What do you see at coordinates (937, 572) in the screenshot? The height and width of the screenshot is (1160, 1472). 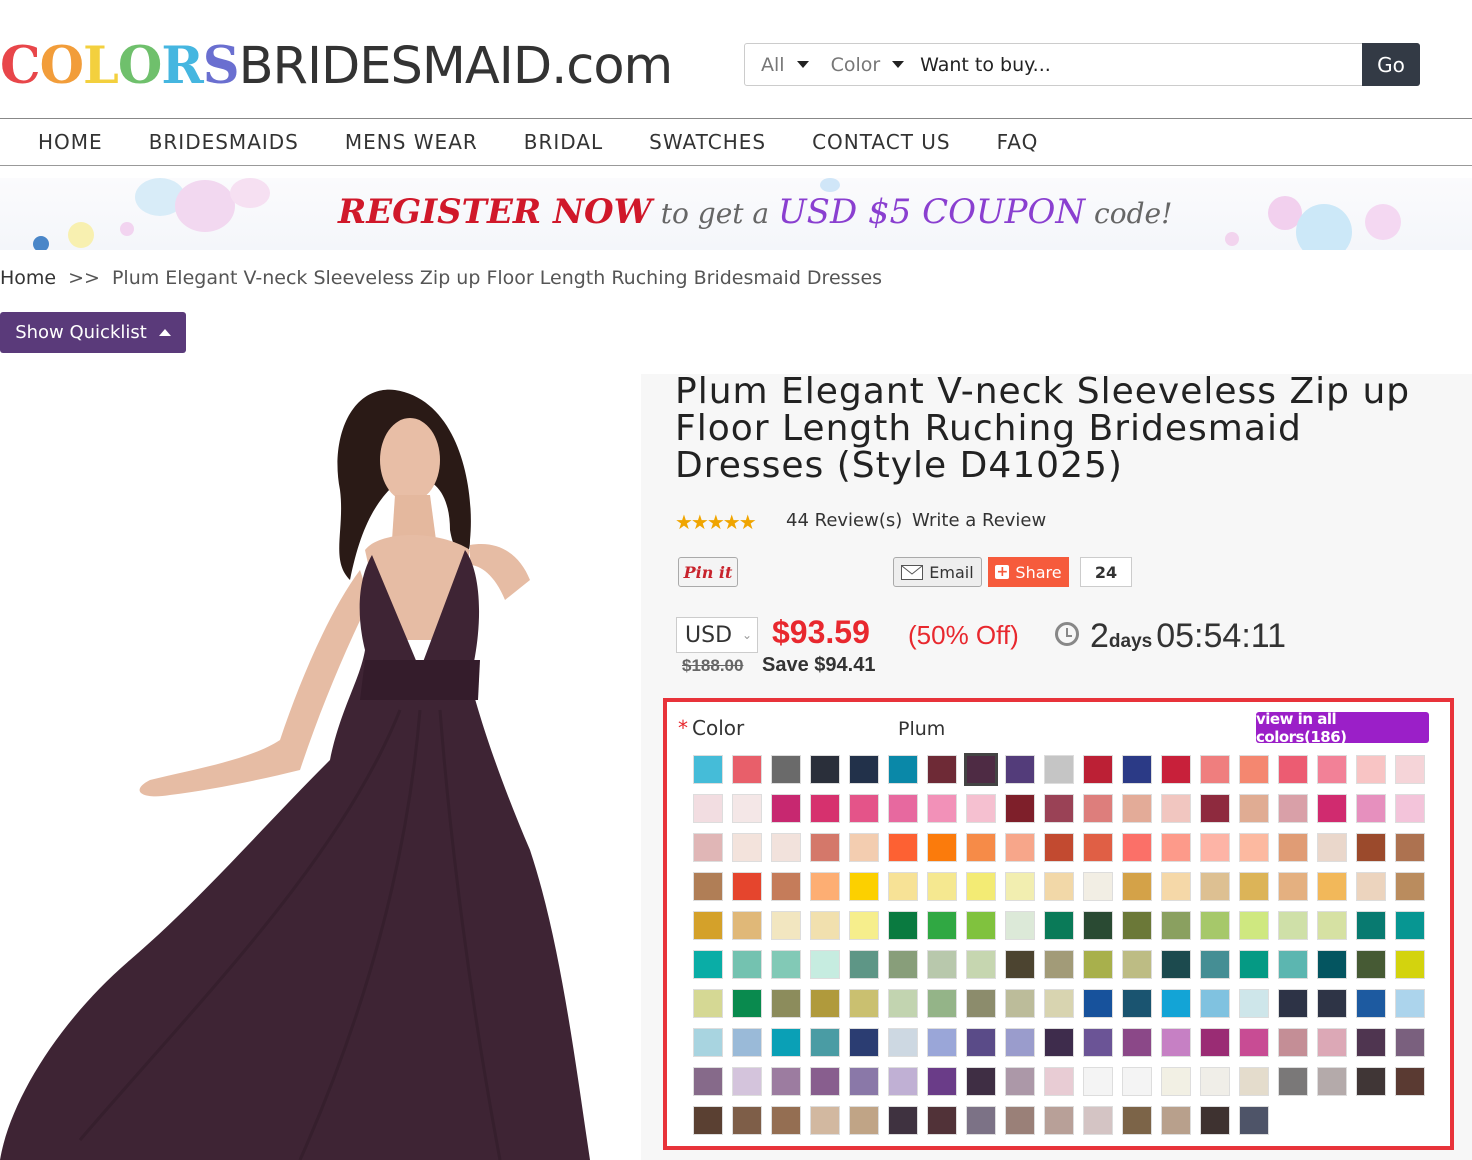 I see `email-share-button: Email` at bounding box center [937, 572].